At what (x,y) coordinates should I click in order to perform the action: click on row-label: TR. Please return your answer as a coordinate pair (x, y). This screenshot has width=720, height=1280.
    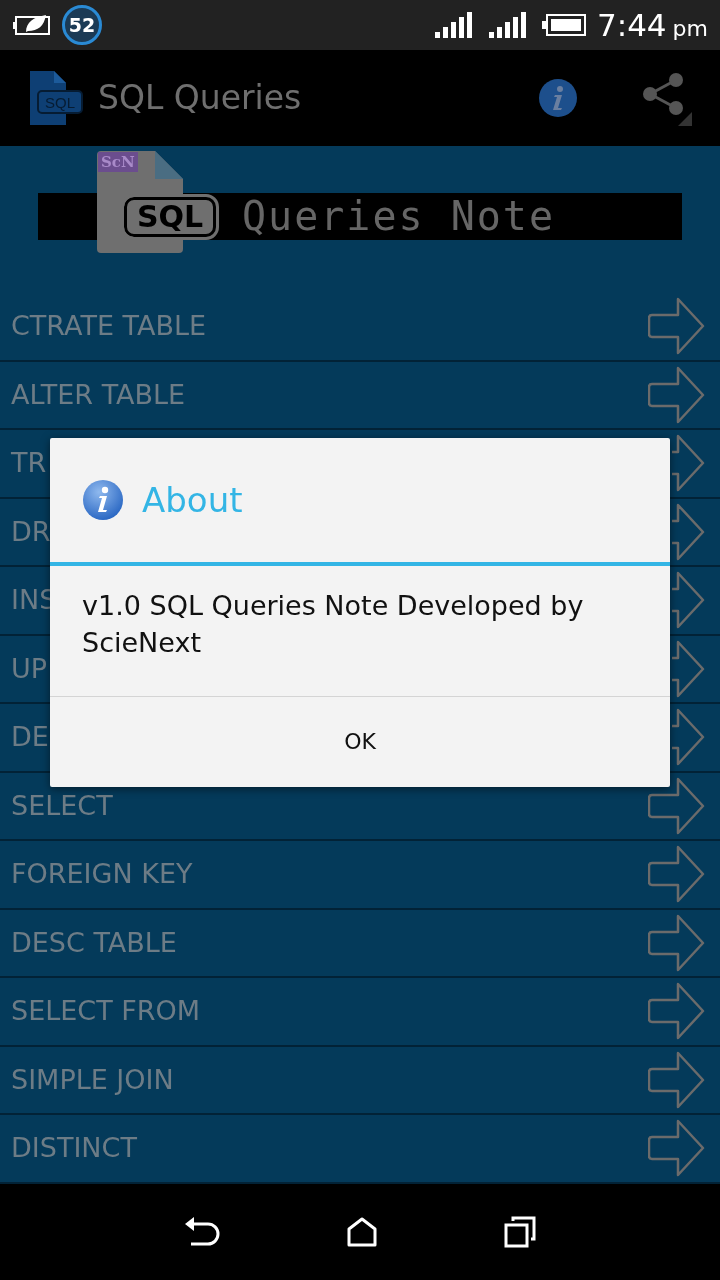
    Looking at the image, I should click on (29, 463).